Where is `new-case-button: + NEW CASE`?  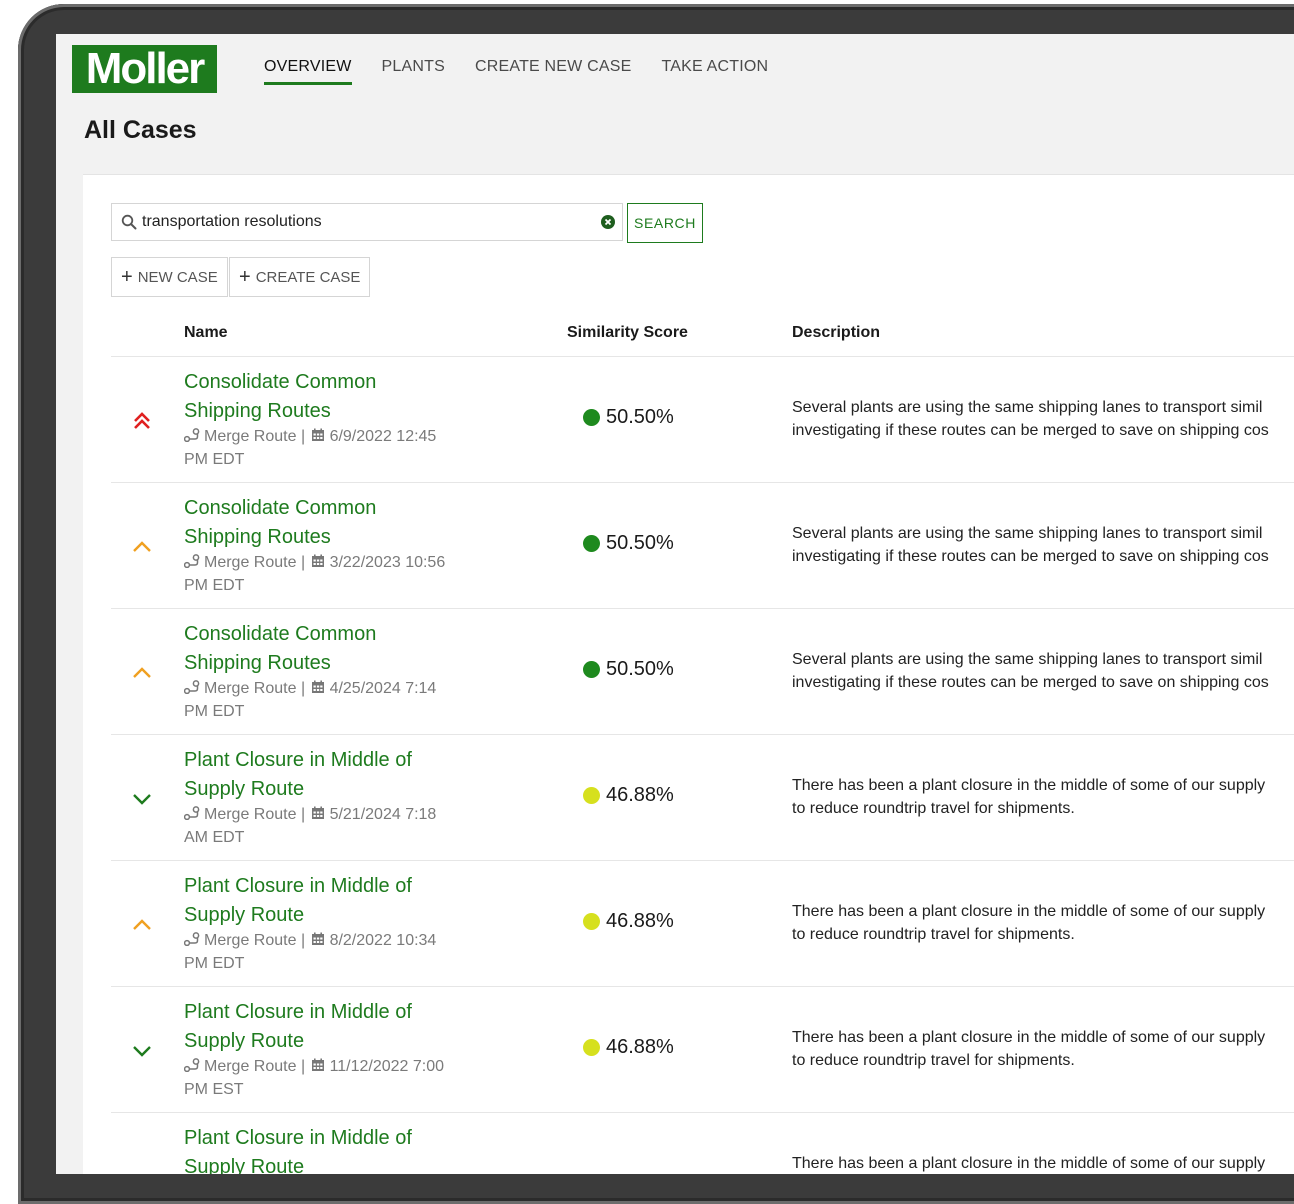 new-case-button: + NEW CASE is located at coordinates (169, 277).